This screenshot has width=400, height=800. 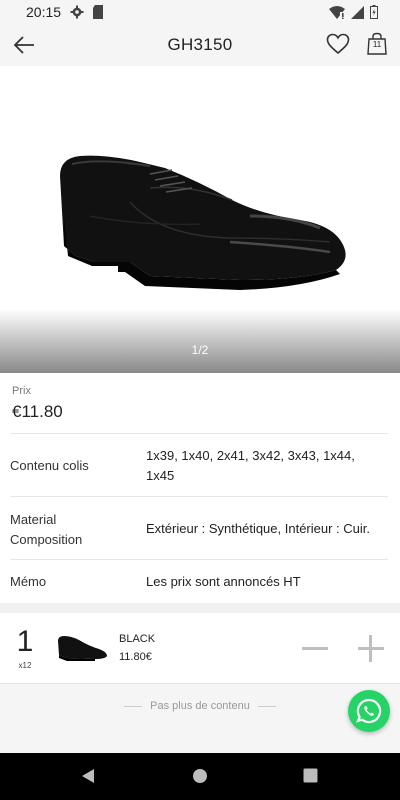 What do you see at coordinates (137, 639) in the screenshot?
I see `variant-color: BLACK` at bounding box center [137, 639].